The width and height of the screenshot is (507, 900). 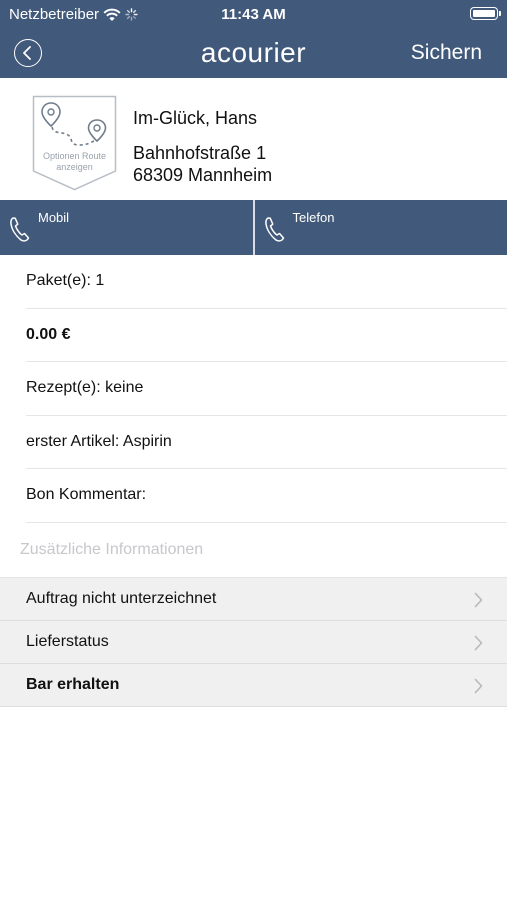 I want to click on call-bar: Mobil Telefon, so click(x=253, y=227).